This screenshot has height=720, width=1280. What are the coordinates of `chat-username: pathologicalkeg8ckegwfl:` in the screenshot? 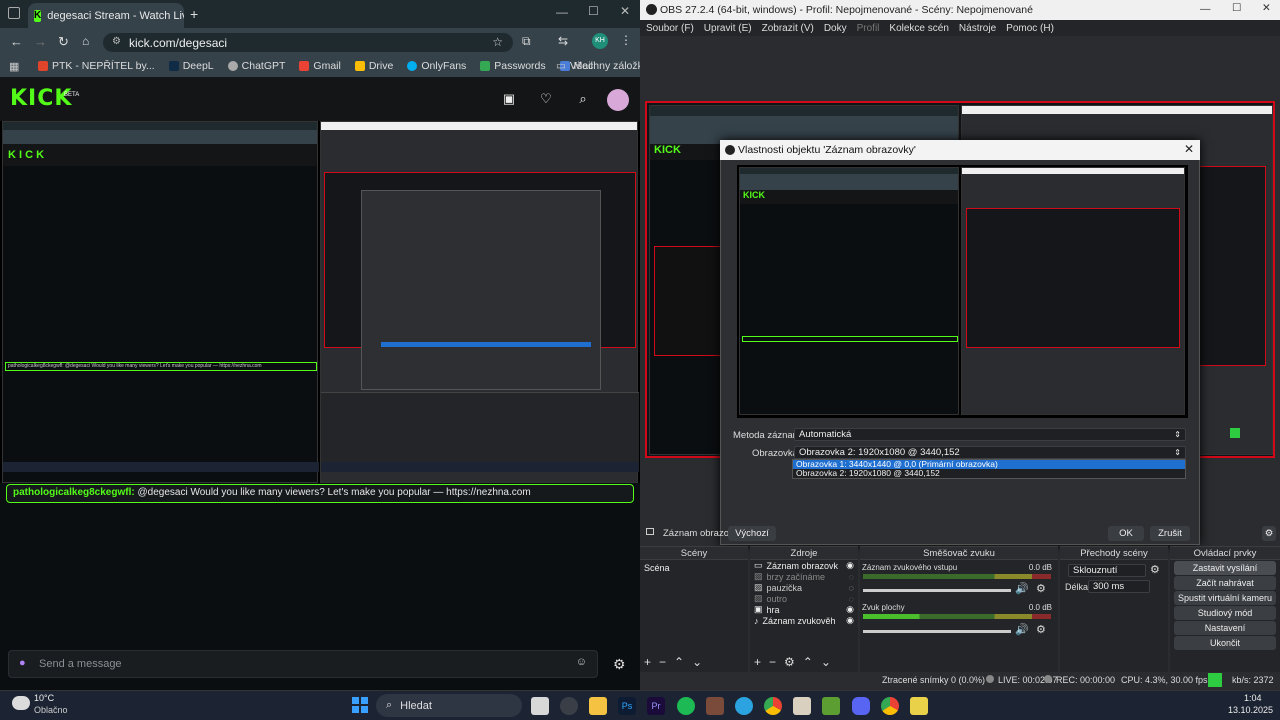 It's located at (74, 492).